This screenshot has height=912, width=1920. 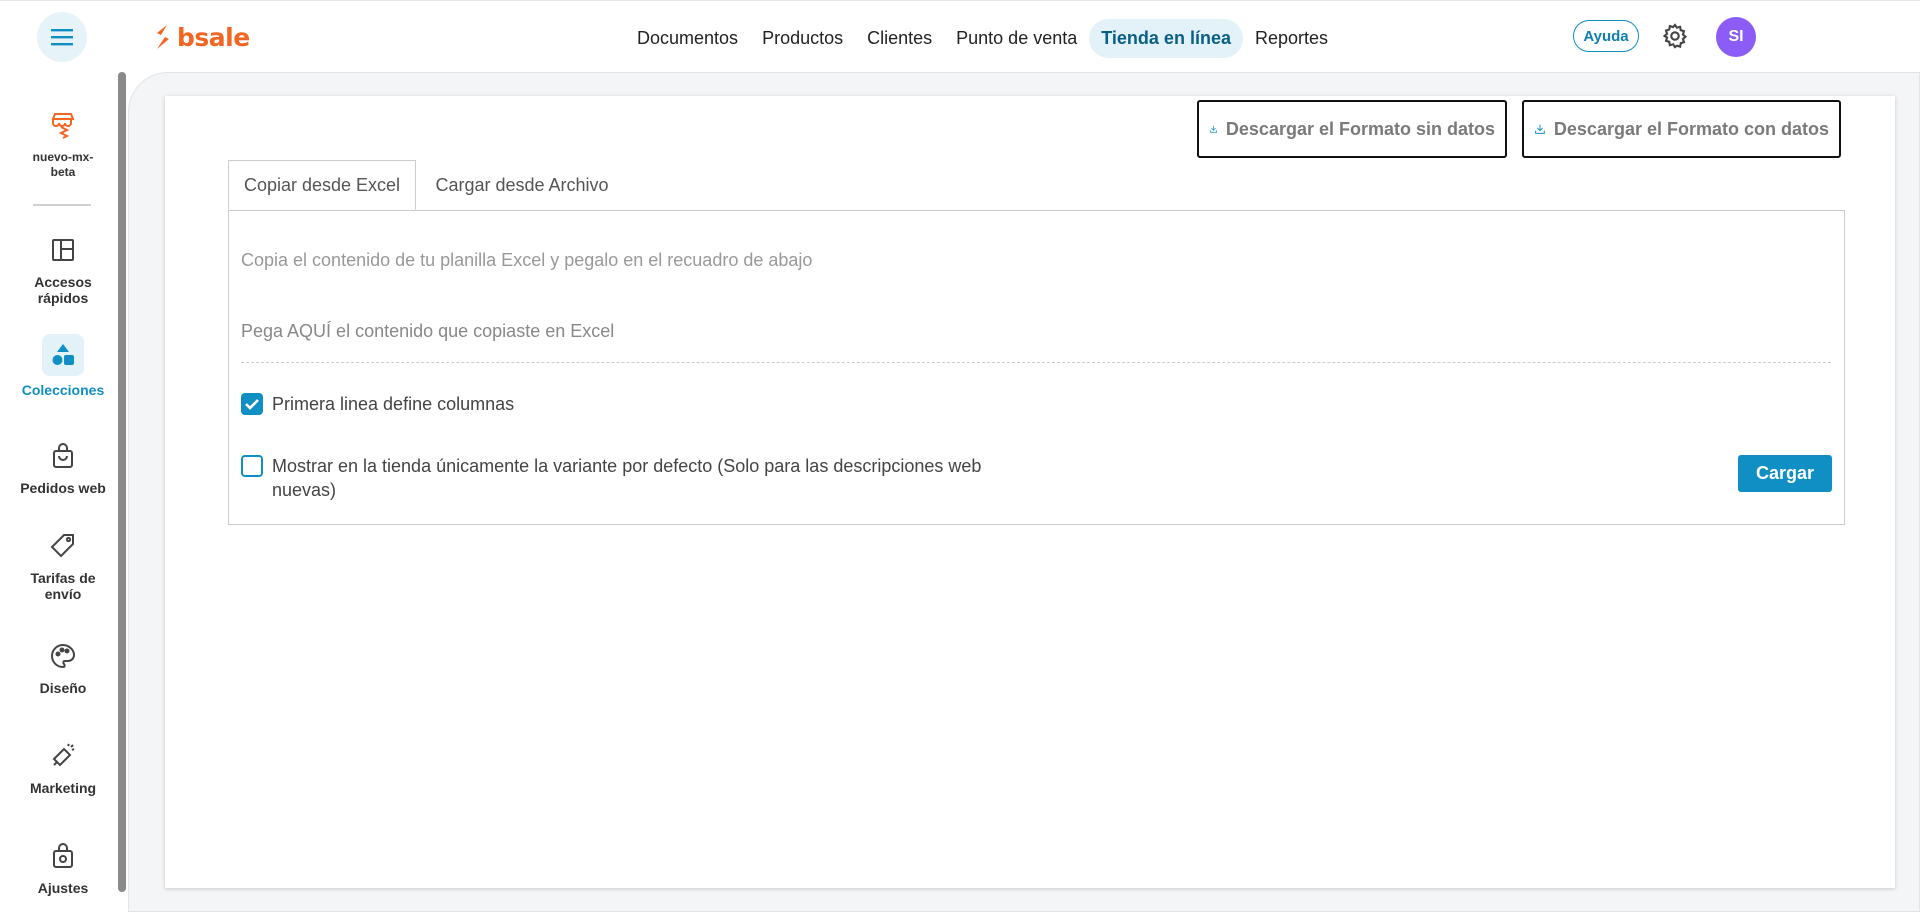 I want to click on sidebar-item-label: Ajustes, so click(x=63, y=888).